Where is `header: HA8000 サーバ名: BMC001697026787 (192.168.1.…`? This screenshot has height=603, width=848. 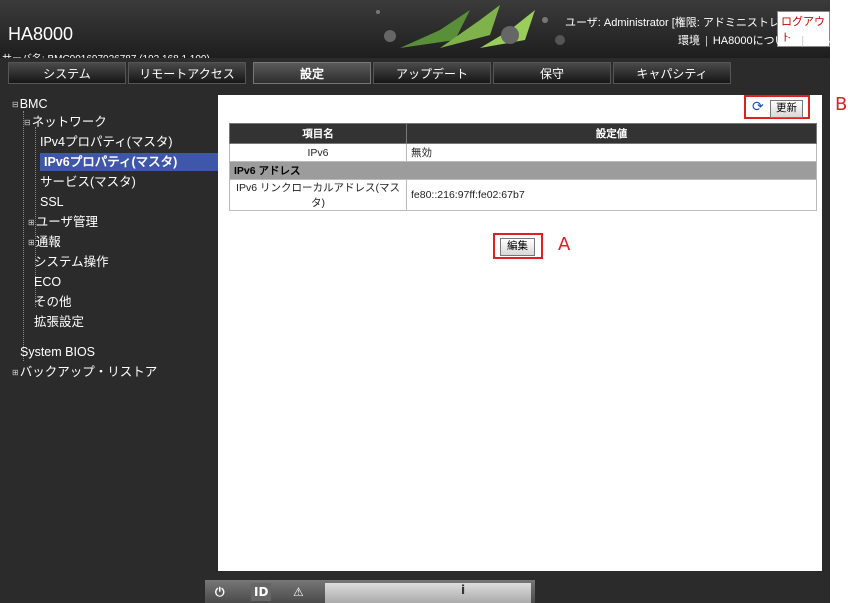
header: HA8000 サーバ名: BMC001697026787 (192.168.1.… is located at coordinates (415, 29).